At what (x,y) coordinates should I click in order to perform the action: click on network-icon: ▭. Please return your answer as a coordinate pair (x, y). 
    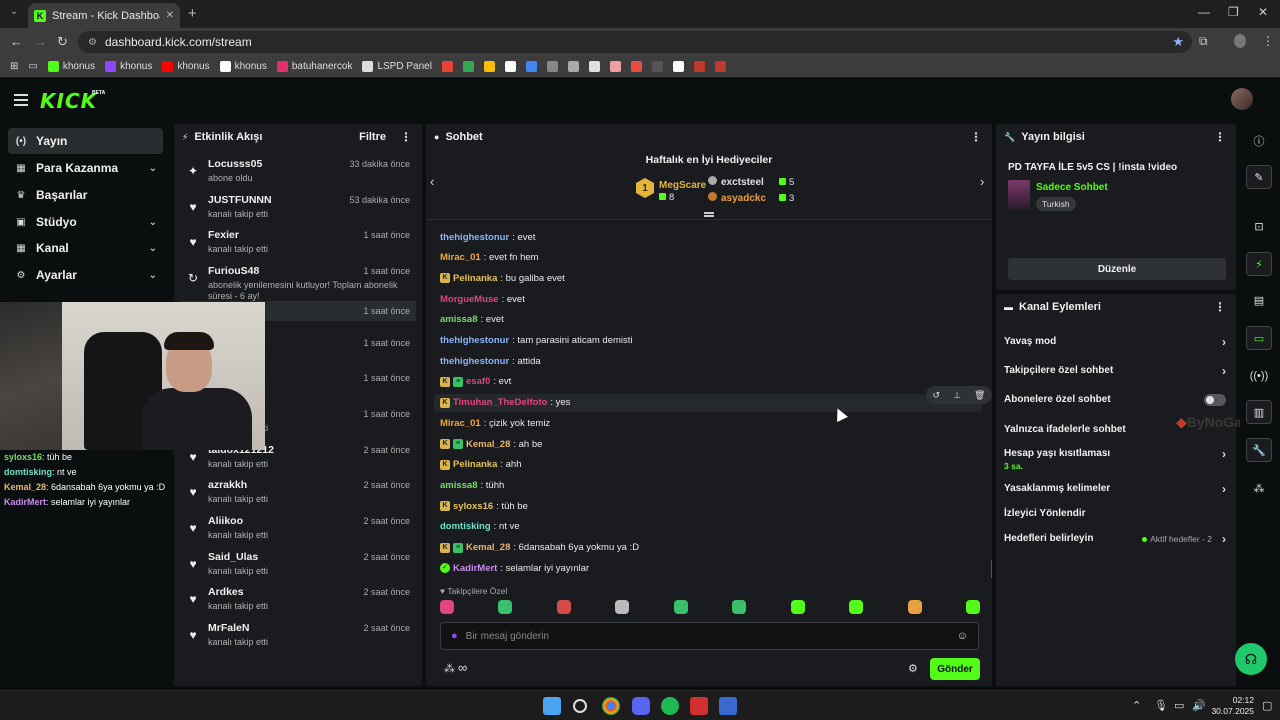
    Looking at the image, I should click on (1179, 705).